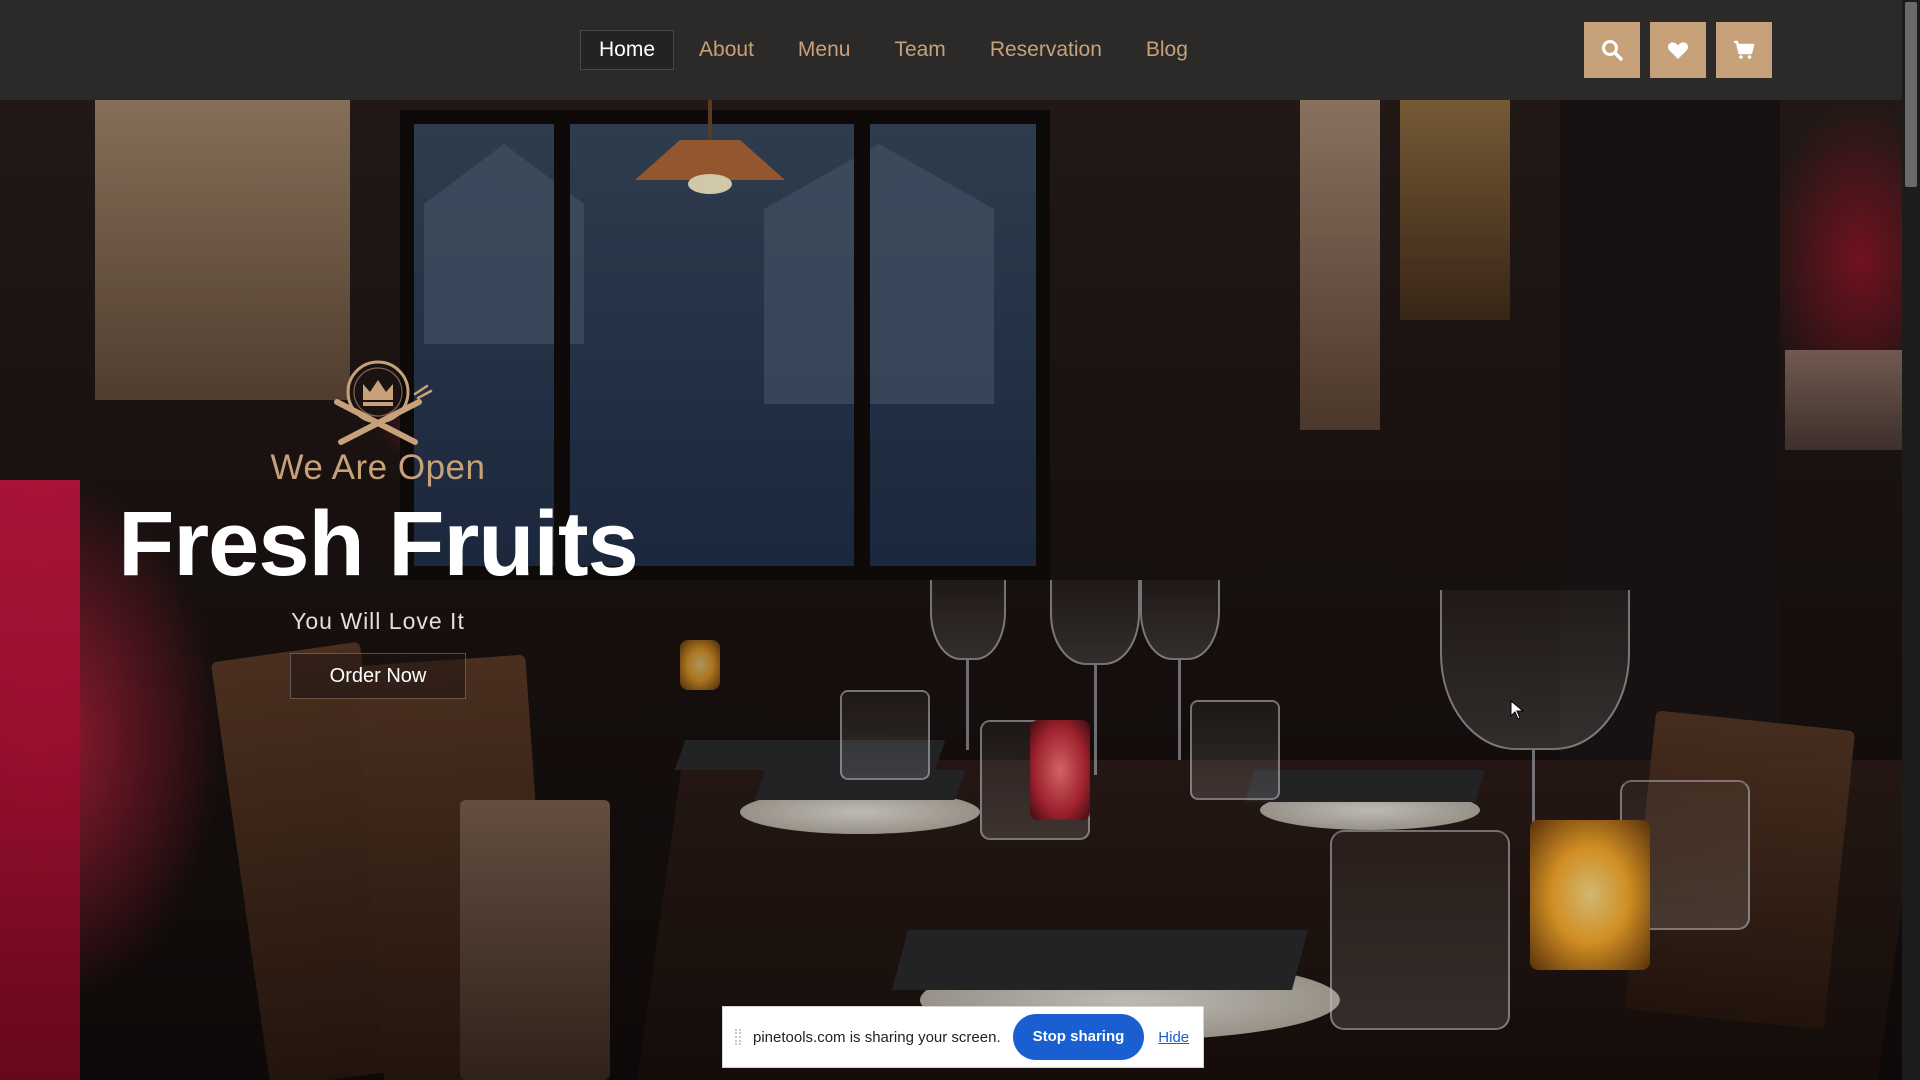 The image size is (1920, 1080). I want to click on search-icon, so click(1612, 50).